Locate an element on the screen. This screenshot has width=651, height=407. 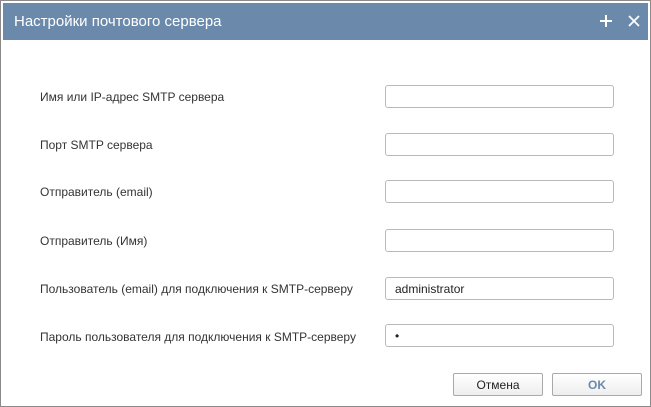
smtp-password-input is located at coordinates (499, 335).